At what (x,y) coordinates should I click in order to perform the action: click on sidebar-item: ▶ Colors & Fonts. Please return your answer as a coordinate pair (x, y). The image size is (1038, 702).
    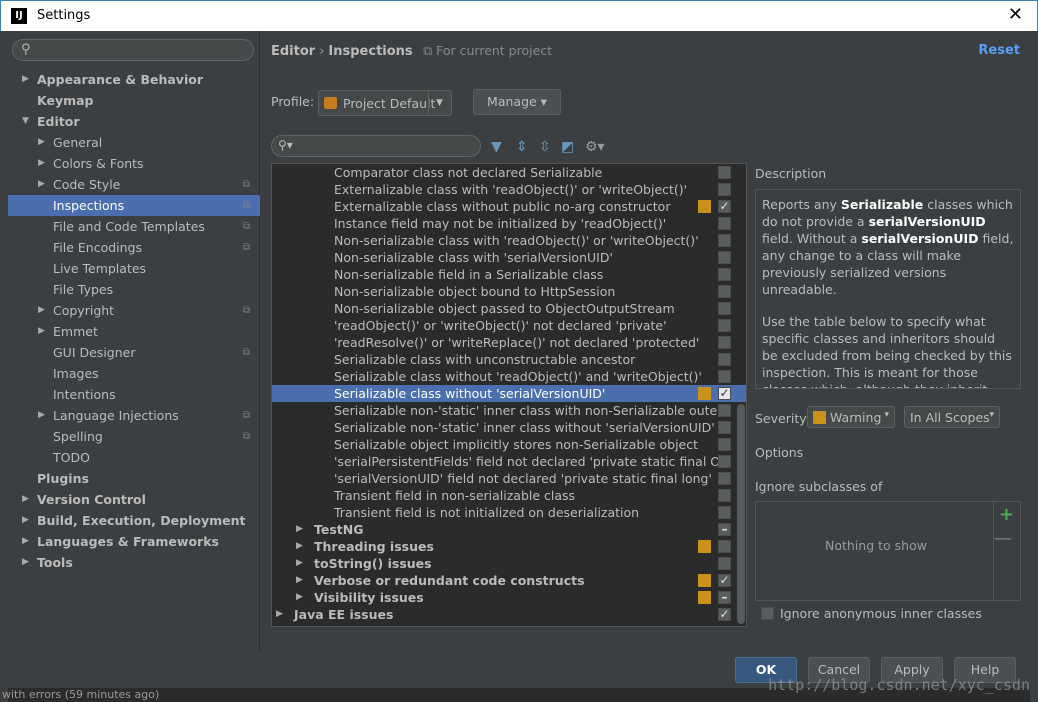
    Looking at the image, I should click on (134, 163).